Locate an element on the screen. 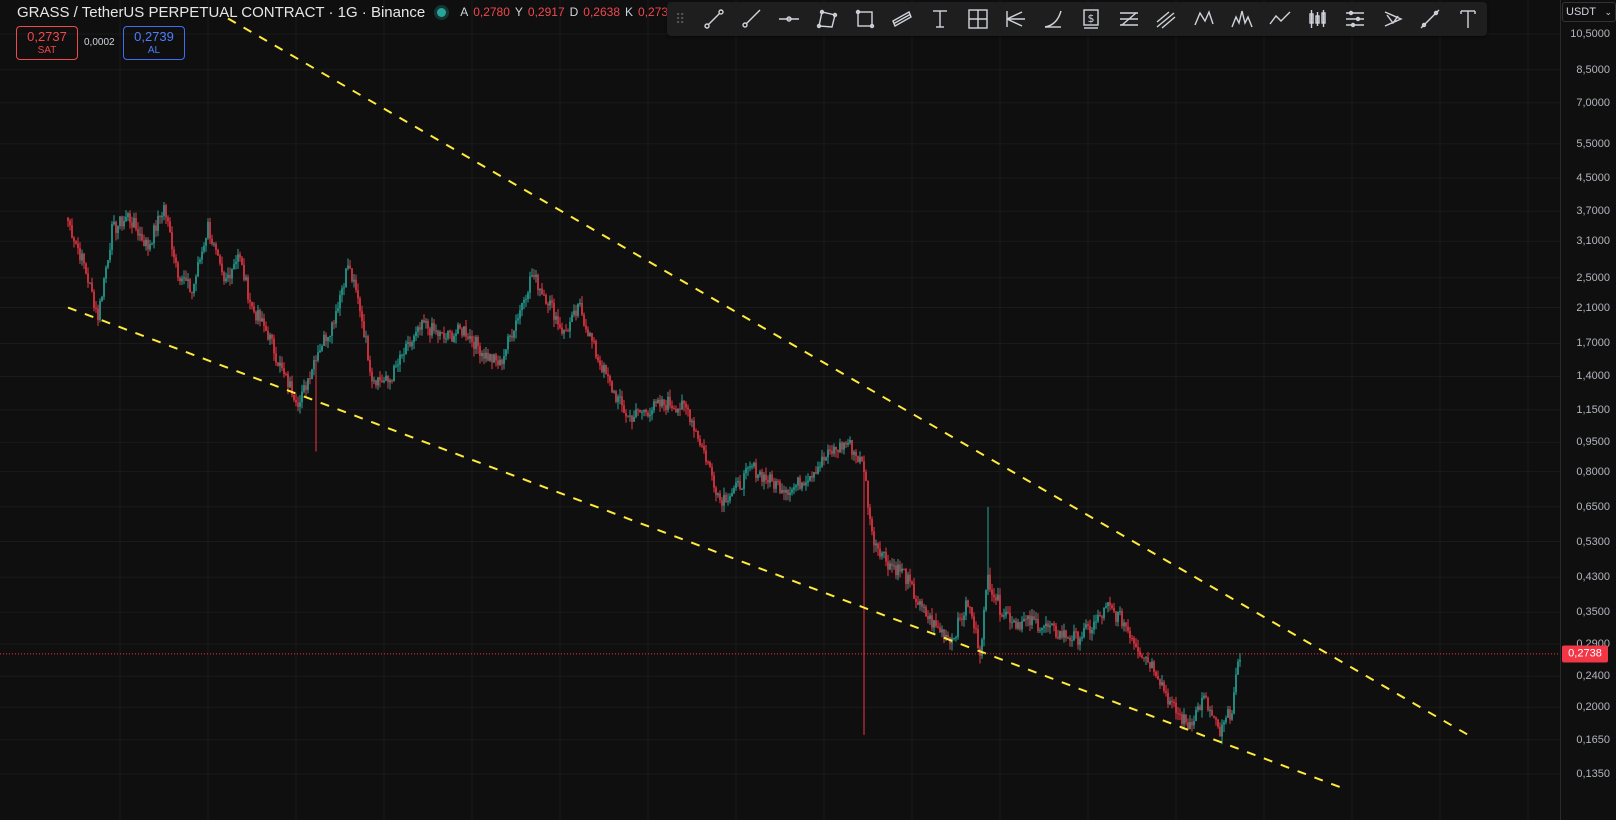  fib-fan-icon is located at coordinates (1016, 19).